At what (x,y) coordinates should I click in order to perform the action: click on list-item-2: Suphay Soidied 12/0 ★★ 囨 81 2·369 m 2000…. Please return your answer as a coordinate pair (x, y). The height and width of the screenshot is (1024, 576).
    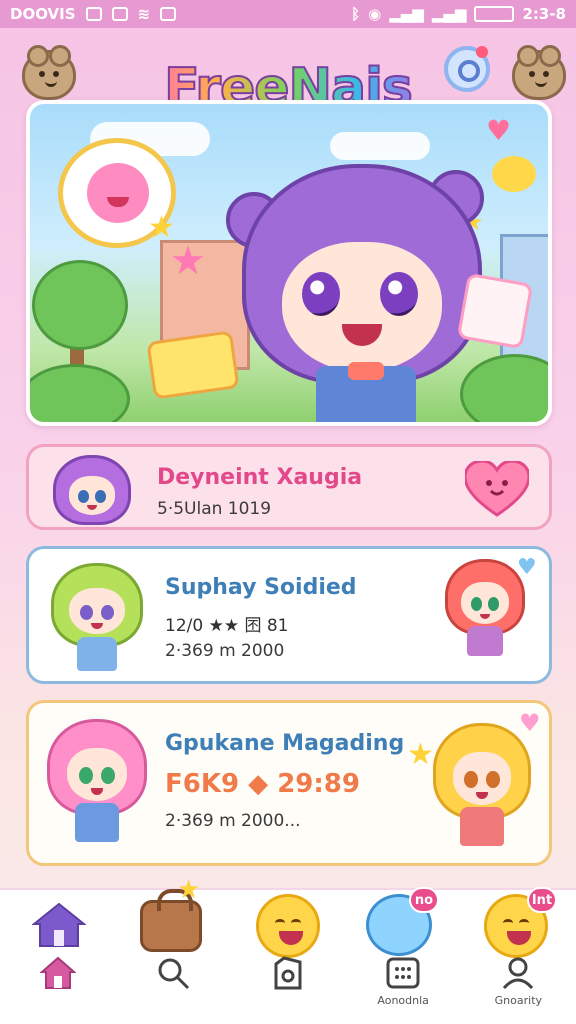
    Looking at the image, I should click on (289, 615).